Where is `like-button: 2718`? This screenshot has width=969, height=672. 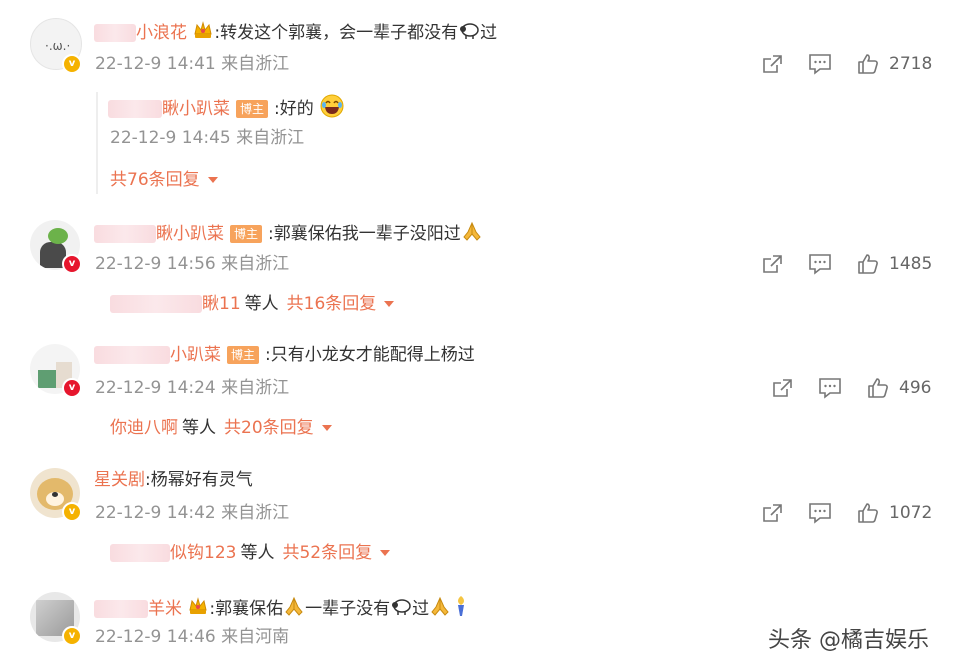
like-button: 2718 is located at coordinates (894, 64).